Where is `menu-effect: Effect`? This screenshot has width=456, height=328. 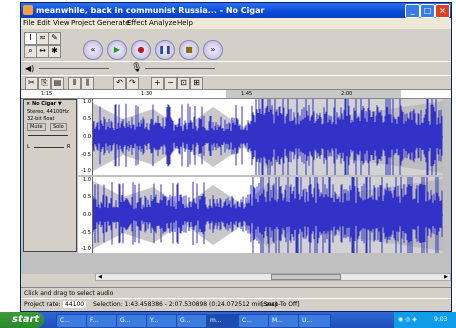 menu-effect: Effect is located at coordinates (137, 23).